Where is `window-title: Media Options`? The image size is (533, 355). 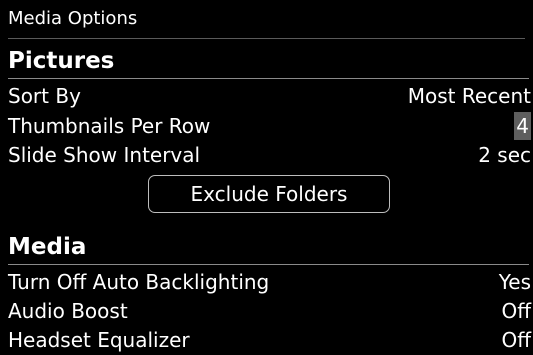
window-title: Media Options is located at coordinates (73, 18).